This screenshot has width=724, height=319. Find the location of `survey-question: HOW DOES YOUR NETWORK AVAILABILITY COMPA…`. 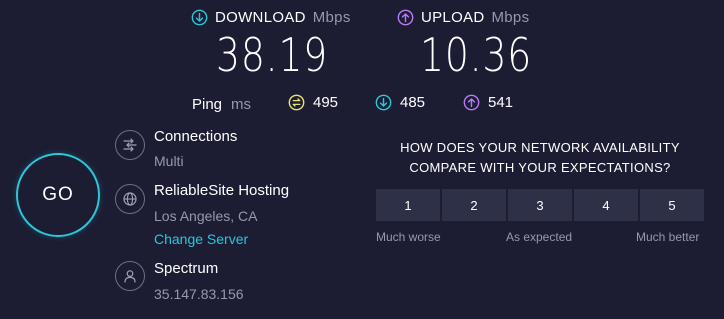

survey-question: HOW DOES YOUR NETWORK AVAILABILITY COMPA… is located at coordinates (540, 158).